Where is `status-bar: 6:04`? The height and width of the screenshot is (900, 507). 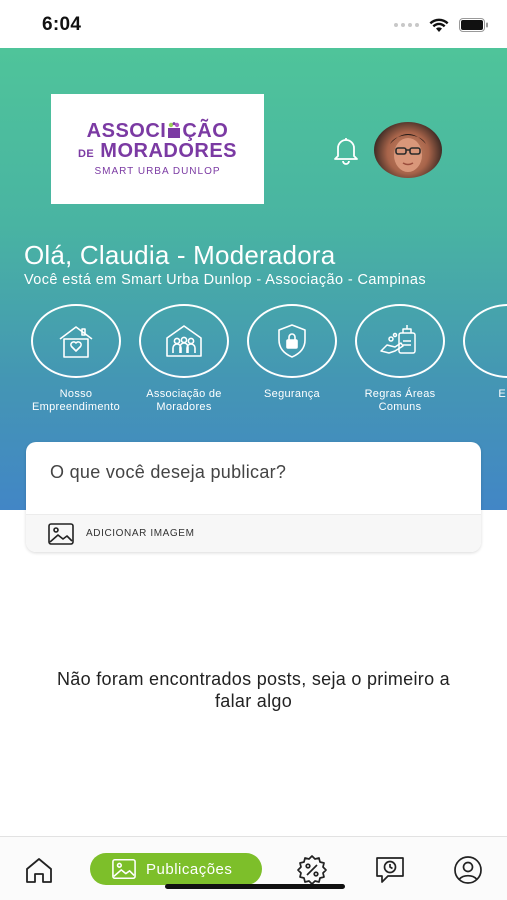
status-bar: 6:04 is located at coordinates (253, 24).